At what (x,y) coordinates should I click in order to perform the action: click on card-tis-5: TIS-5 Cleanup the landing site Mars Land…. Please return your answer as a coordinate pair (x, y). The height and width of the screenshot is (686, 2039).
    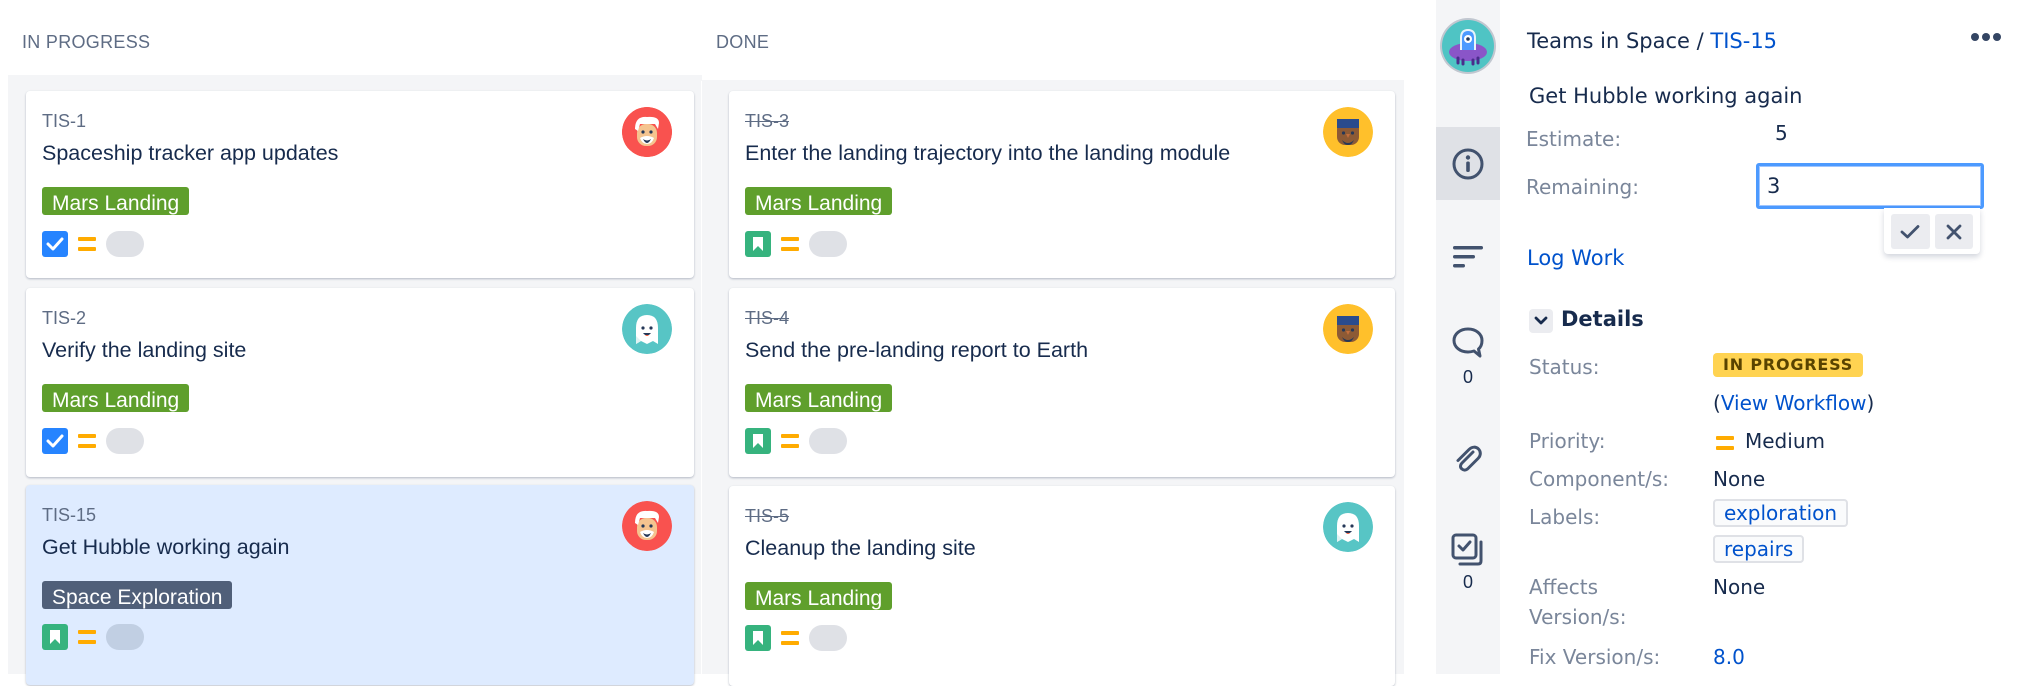
    Looking at the image, I should click on (1062, 586).